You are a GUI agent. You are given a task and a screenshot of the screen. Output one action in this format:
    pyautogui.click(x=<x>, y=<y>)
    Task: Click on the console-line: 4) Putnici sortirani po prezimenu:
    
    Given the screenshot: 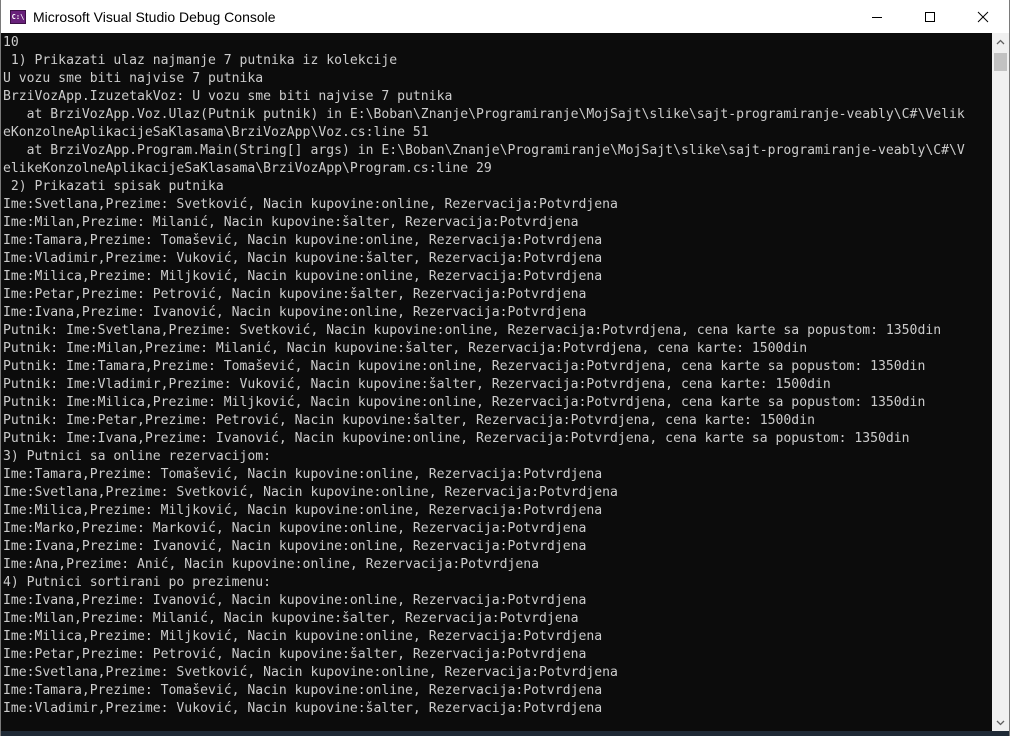 What is the action you would take?
    pyautogui.click(x=137, y=582)
    